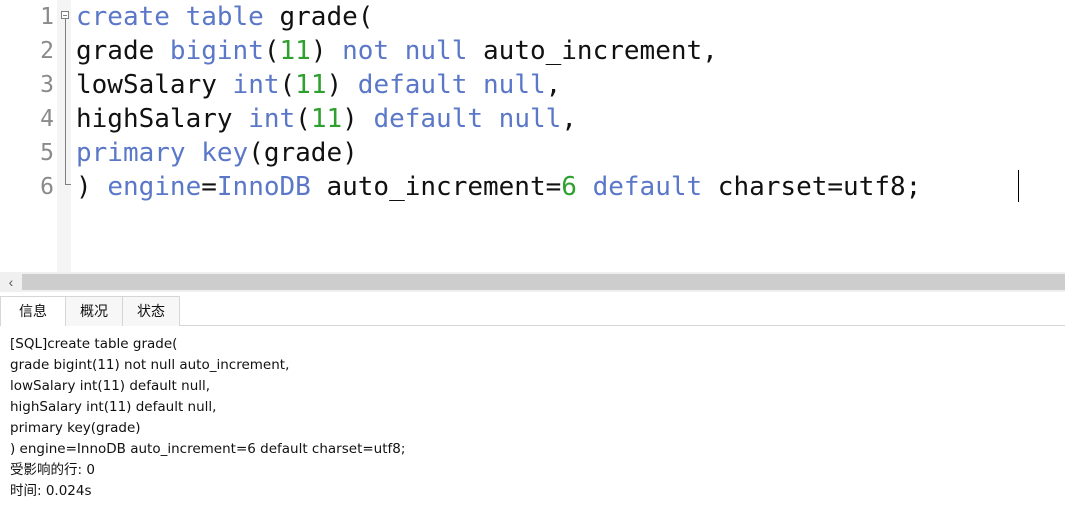 The width and height of the screenshot is (1065, 525). Describe the element at coordinates (162, 153) in the screenshot. I see `code-token: primary key` at that location.